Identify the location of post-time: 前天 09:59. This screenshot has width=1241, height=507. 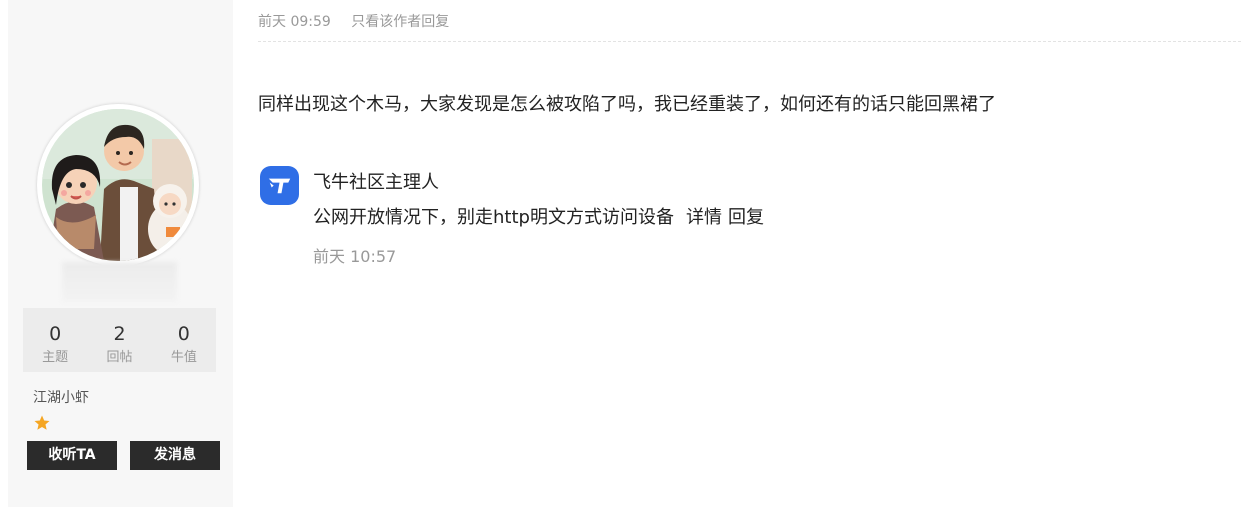
(294, 22).